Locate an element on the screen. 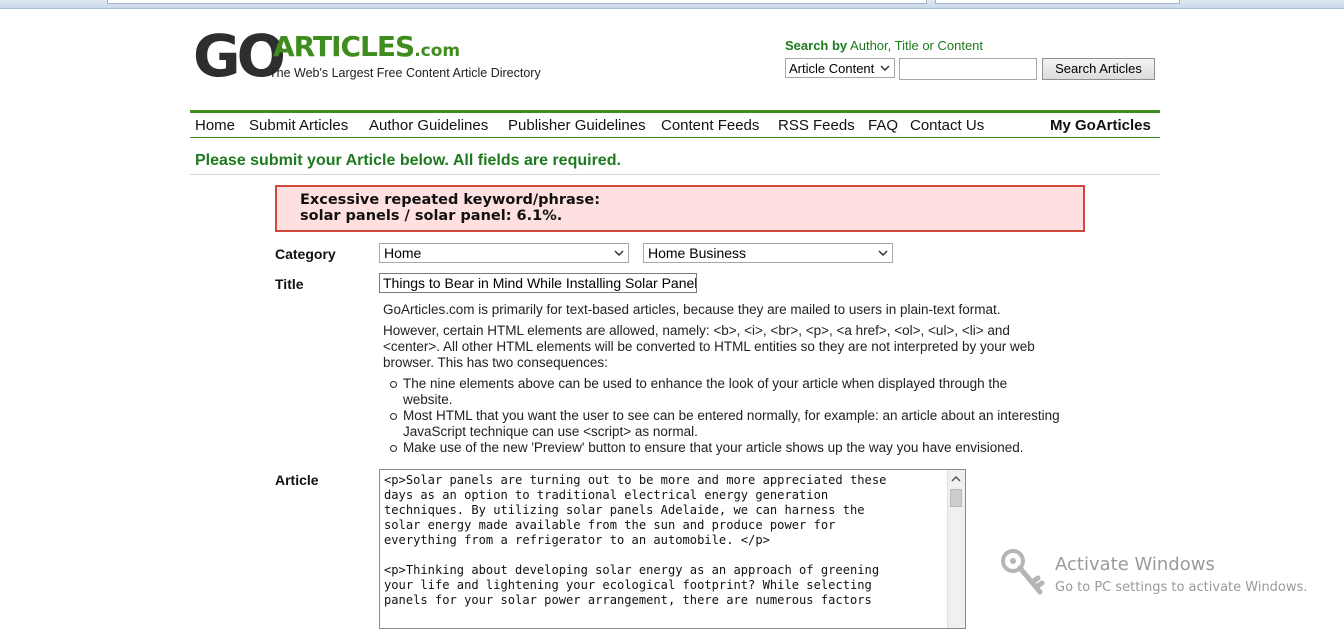 This screenshot has width=1344, height=629. article-label: Article is located at coordinates (297, 480).